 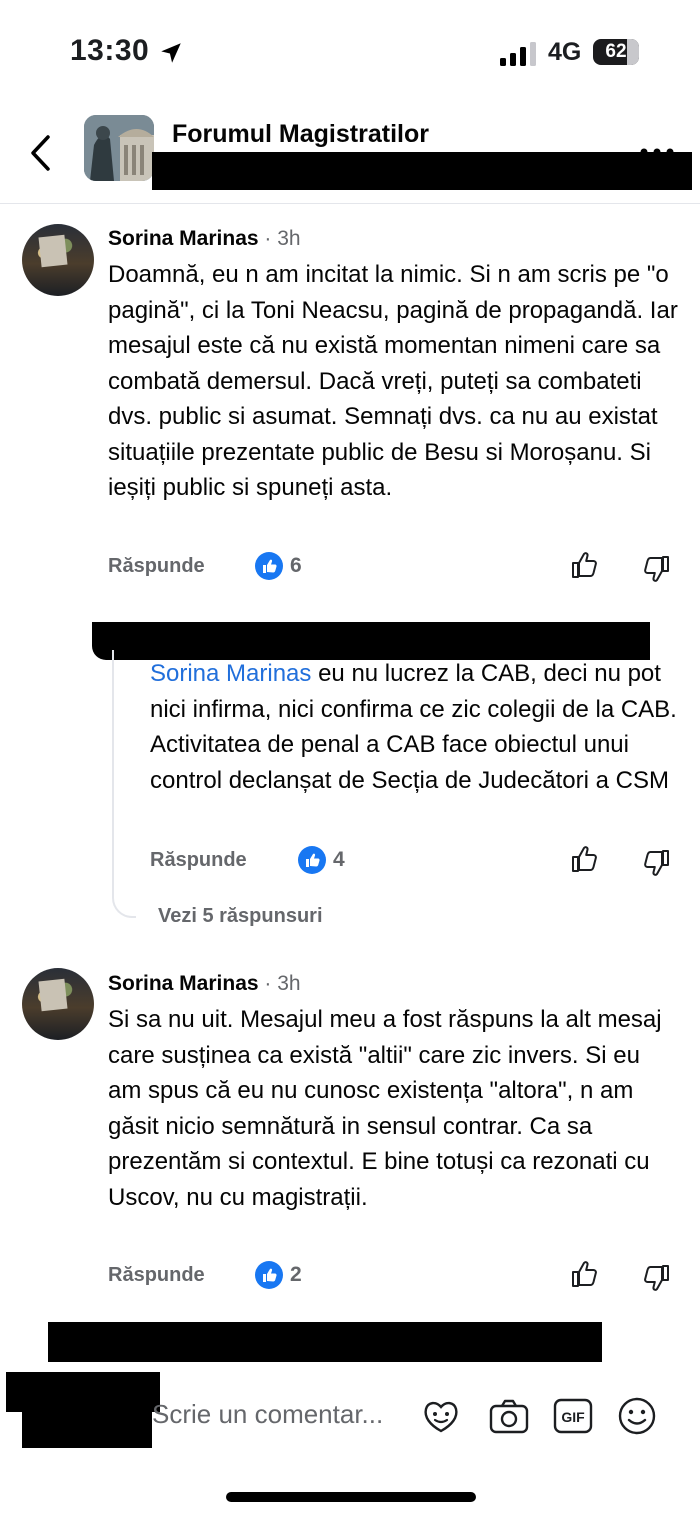 What do you see at coordinates (351, 1497) in the screenshot?
I see `home-indicator` at bounding box center [351, 1497].